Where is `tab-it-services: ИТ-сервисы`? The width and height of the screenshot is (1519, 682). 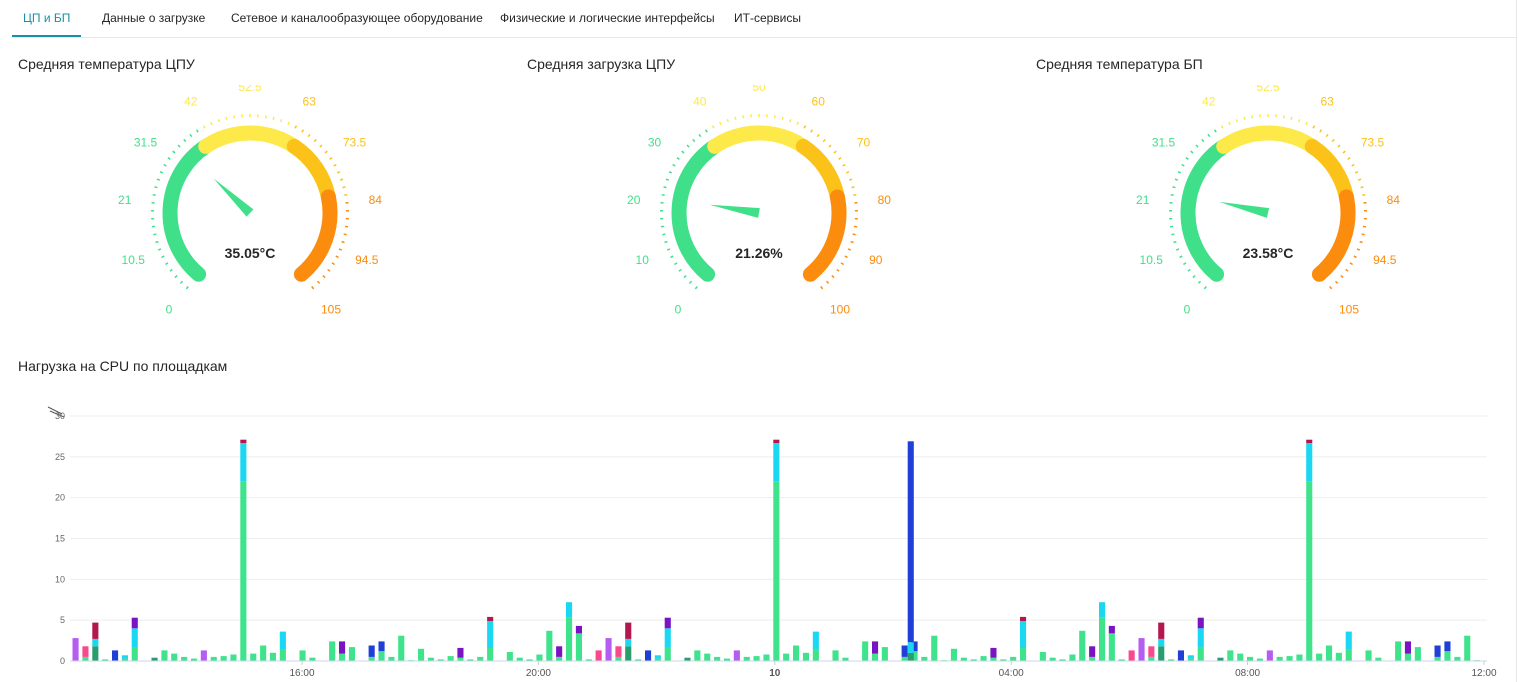
tab-it-services: ИТ-сервисы is located at coordinates (767, 18).